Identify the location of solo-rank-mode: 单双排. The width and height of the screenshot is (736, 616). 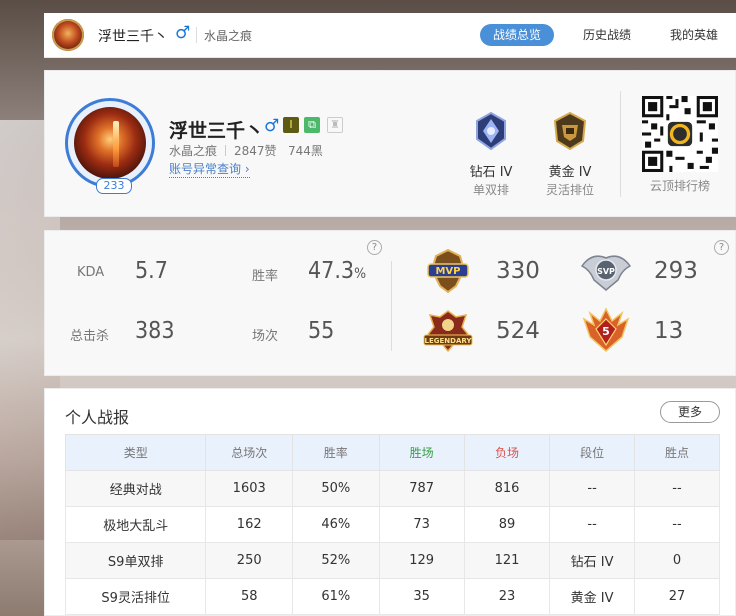
(490, 190).